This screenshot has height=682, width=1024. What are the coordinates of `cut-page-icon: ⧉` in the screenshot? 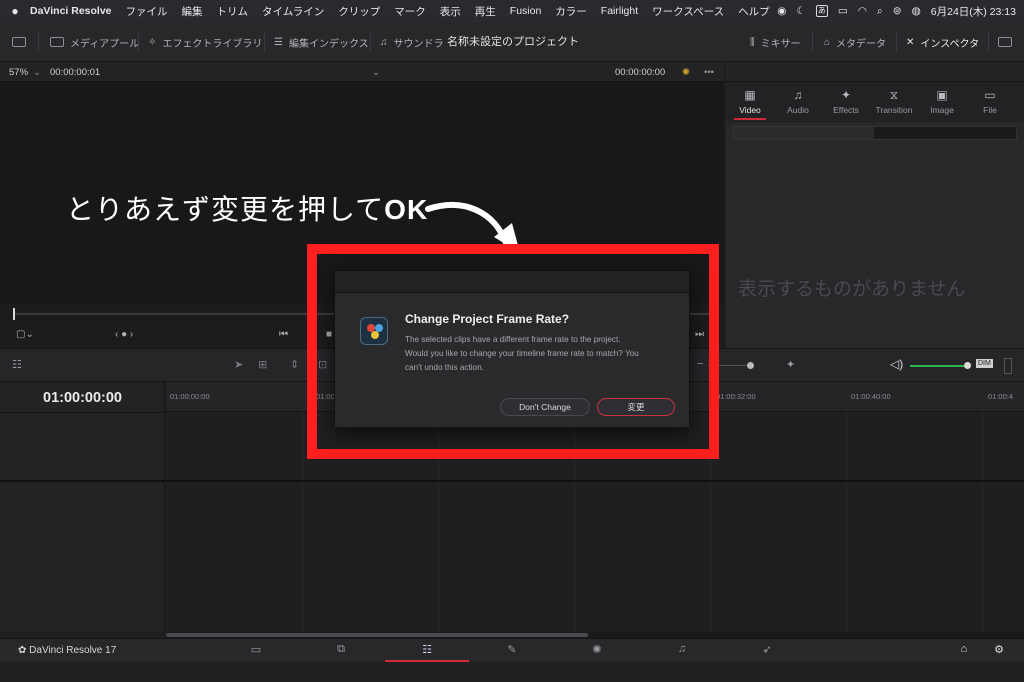 It's located at (341, 649).